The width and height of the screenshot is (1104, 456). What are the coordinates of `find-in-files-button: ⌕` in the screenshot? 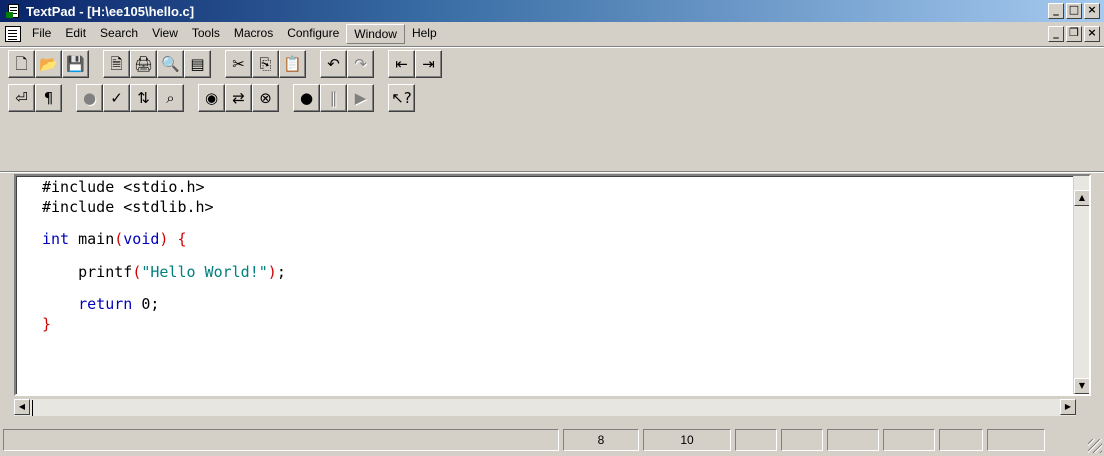 It's located at (170, 98).